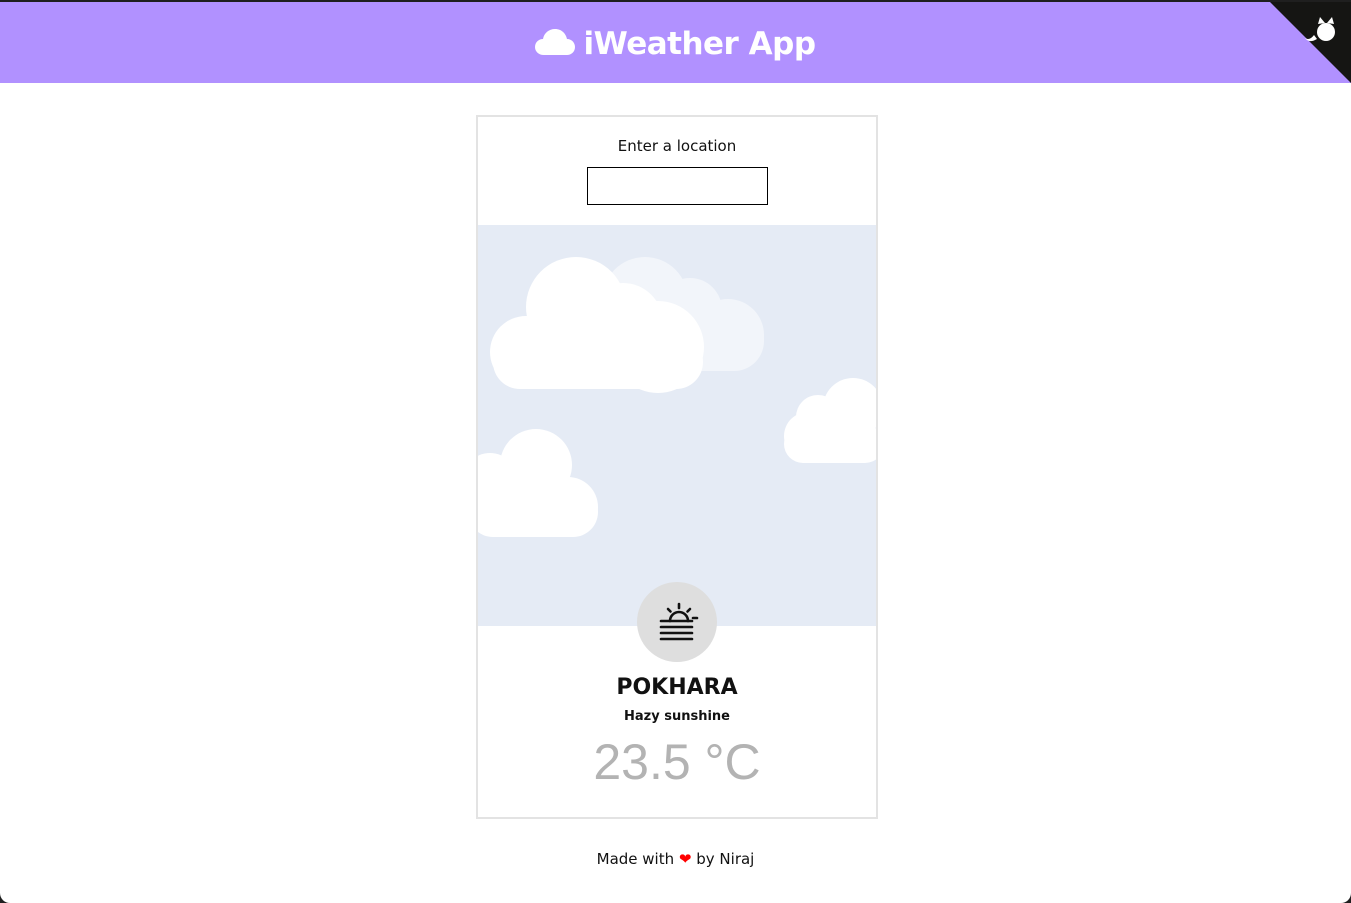 Image resolution: width=1351 pixels, height=903 pixels. I want to click on weather-condition: Hazy sunshine, so click(677, 716).